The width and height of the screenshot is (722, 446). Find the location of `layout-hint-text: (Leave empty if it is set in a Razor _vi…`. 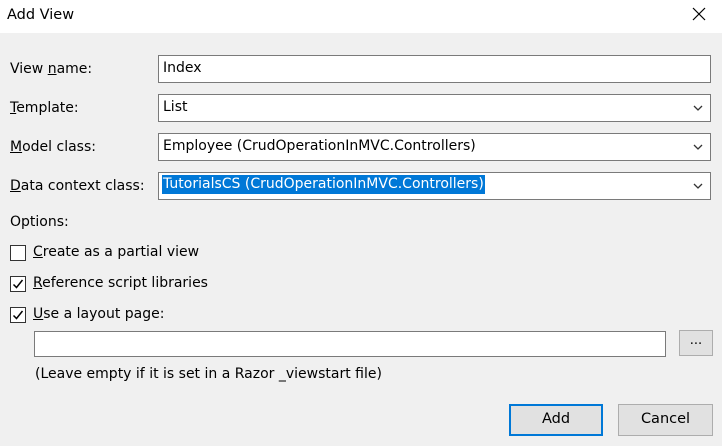

layout-hint-text: (Leave empty if it is set in a Razor _vi… is located at coordinates (208, 374).